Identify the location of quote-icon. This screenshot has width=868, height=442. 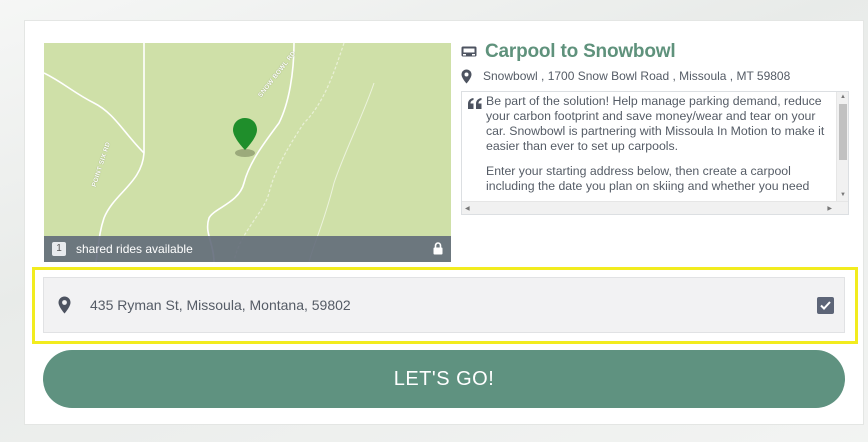
(475, 103).